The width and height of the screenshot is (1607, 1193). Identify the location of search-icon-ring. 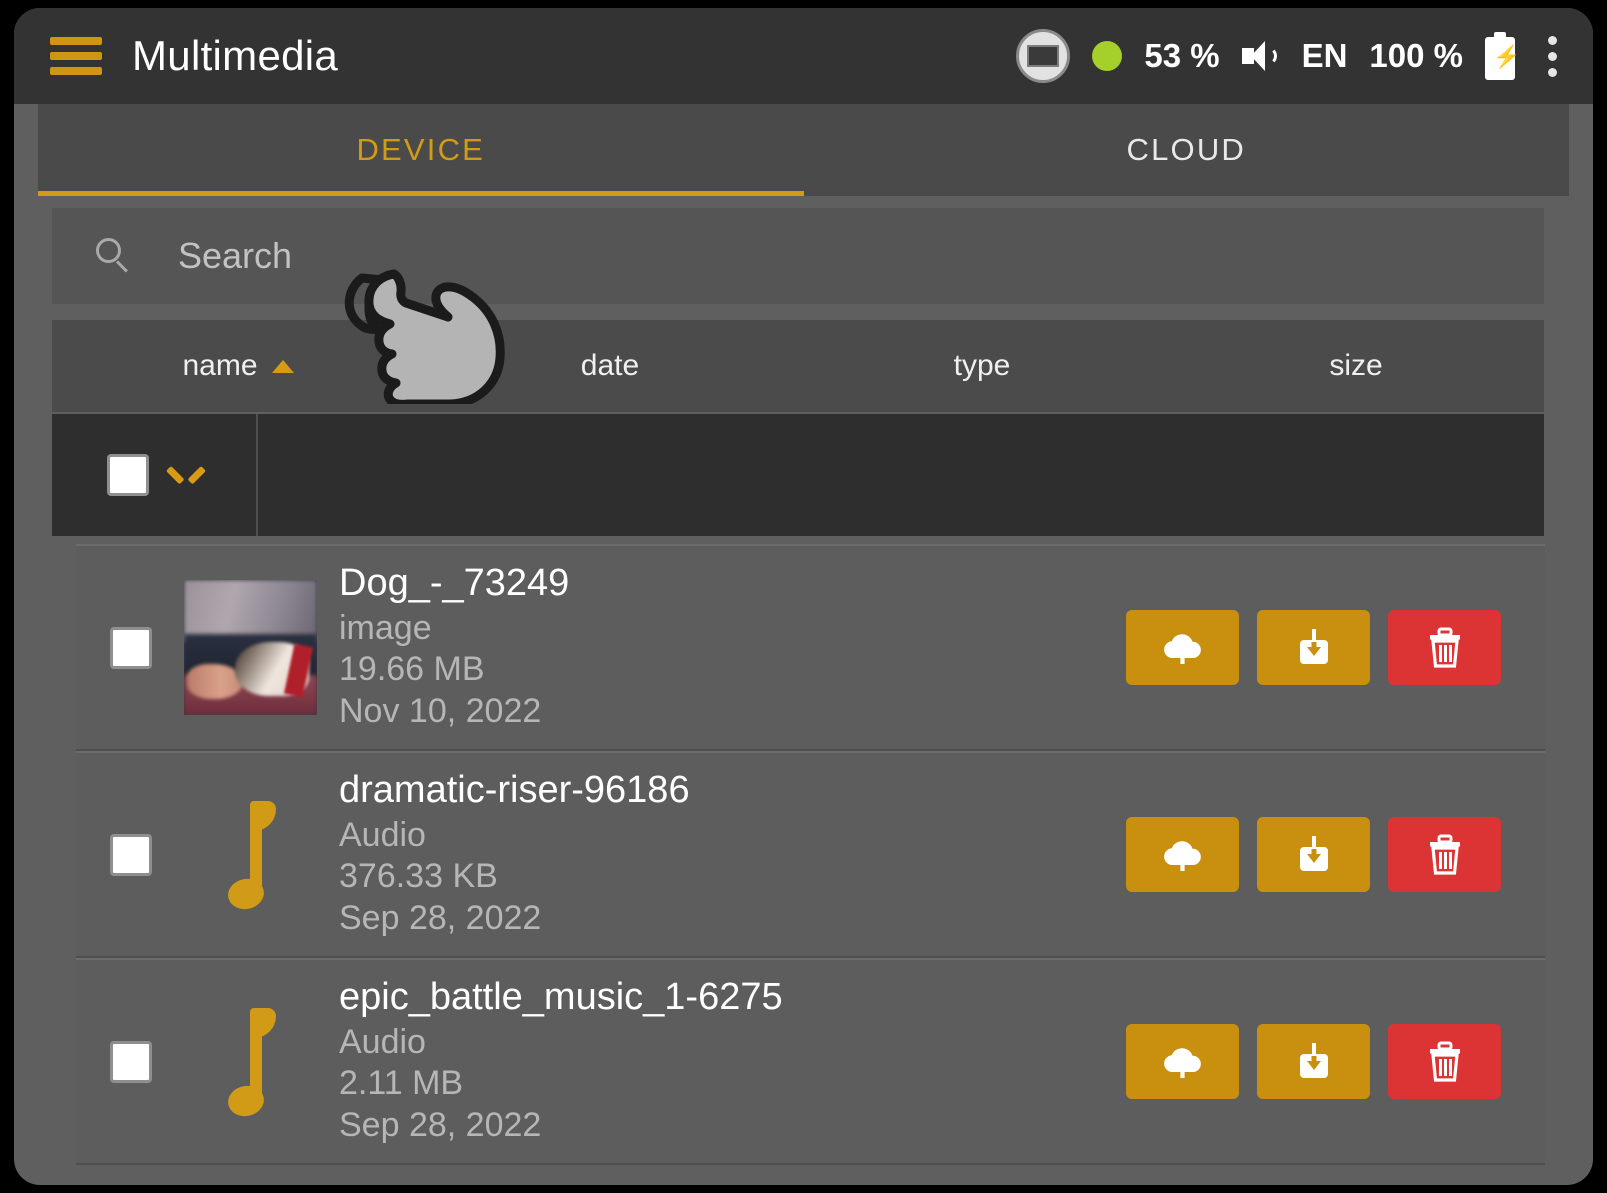
(108, 250).